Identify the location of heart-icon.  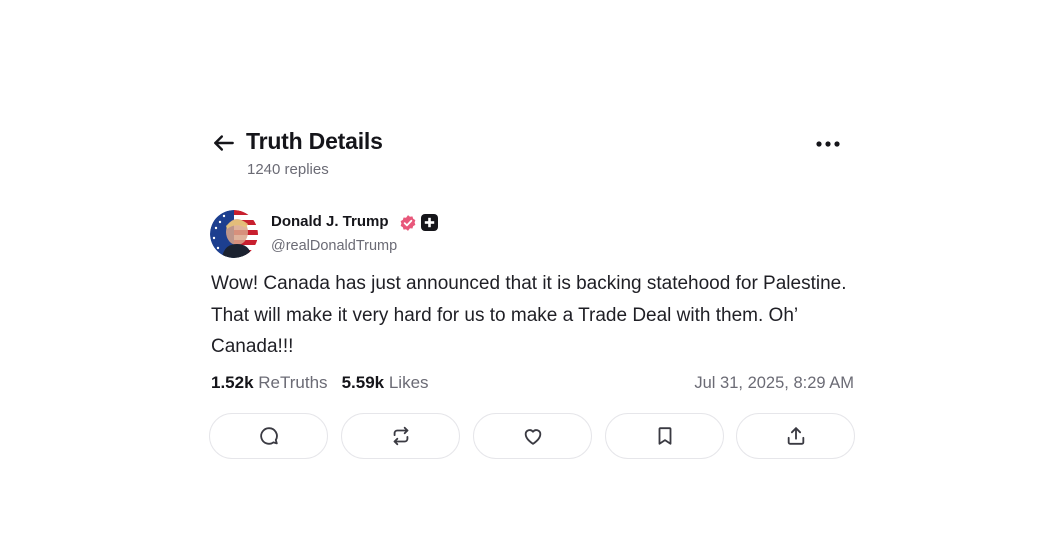
(532, 437).